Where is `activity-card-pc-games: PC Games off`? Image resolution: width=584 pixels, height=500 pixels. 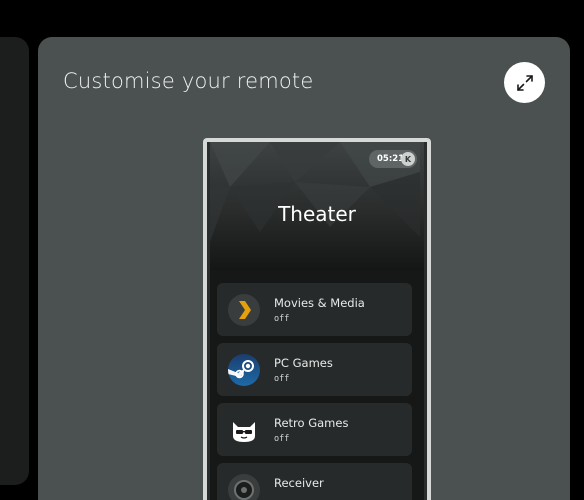
activity-card-pc-games: PC Games off is located at coordinates (314, 369).